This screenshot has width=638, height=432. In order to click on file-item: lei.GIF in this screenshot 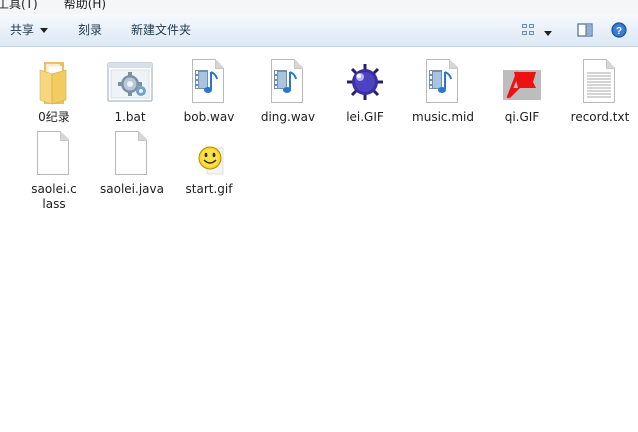, I will do `click(365, 91)`.